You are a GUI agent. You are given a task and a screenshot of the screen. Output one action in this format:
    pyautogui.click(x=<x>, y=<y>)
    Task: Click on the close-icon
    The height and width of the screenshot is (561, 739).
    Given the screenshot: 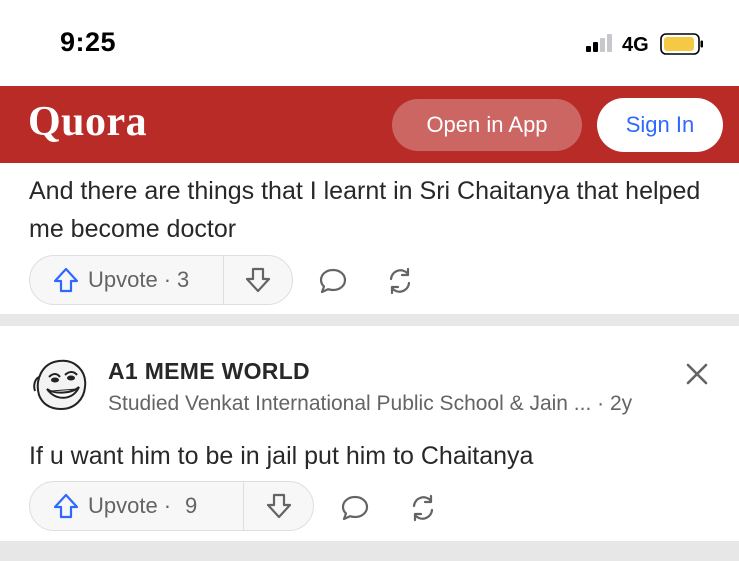 What is the action you would take?
    pyautogui.click(x=697, y=374)
    